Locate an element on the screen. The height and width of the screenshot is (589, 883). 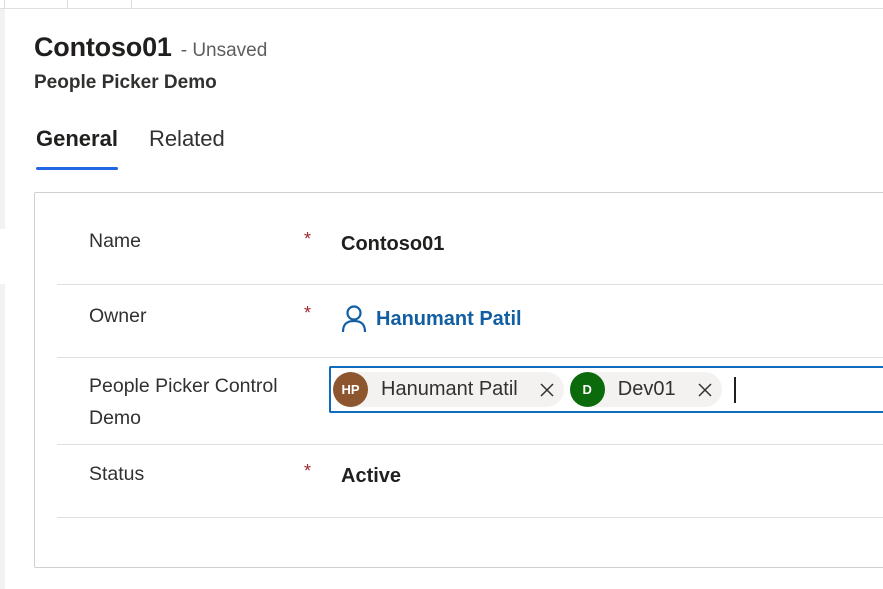
person-chip: HP Hanumant Patil is located at coordinates (448, 389).